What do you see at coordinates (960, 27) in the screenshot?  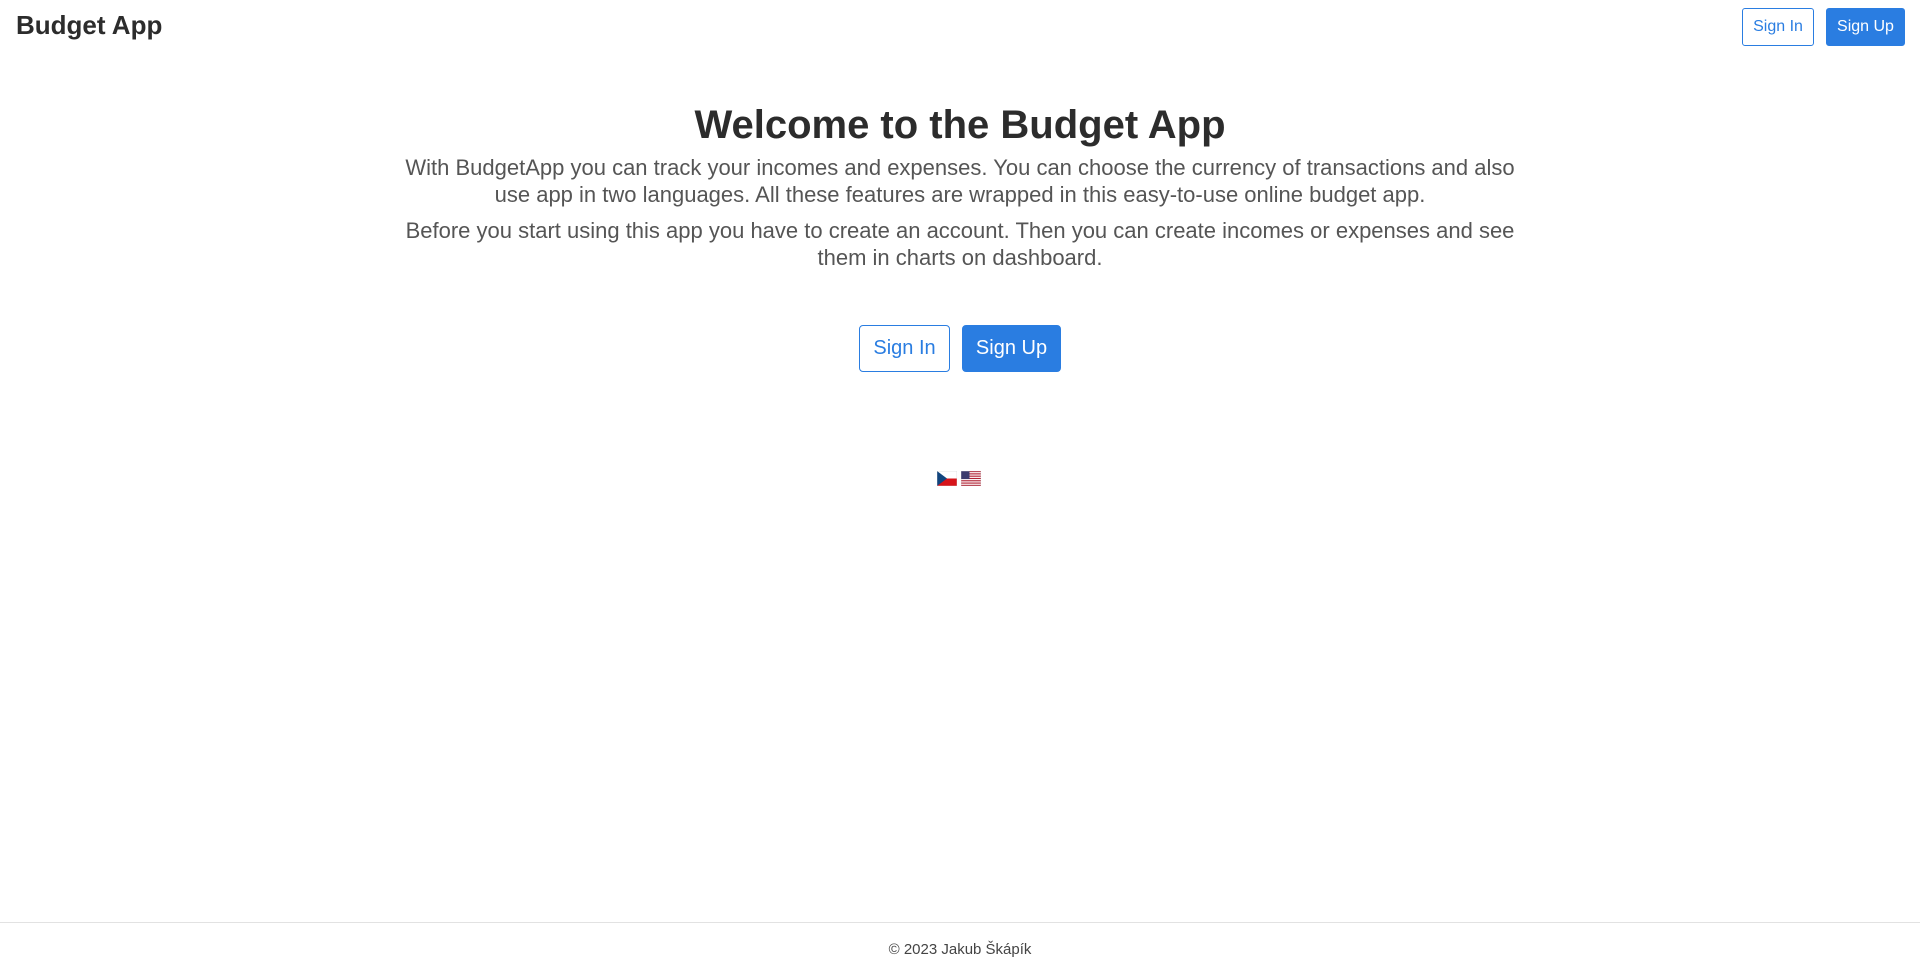 I see `navbar: Budget App Sign In Sign Up` at bounding box center [960, 27].